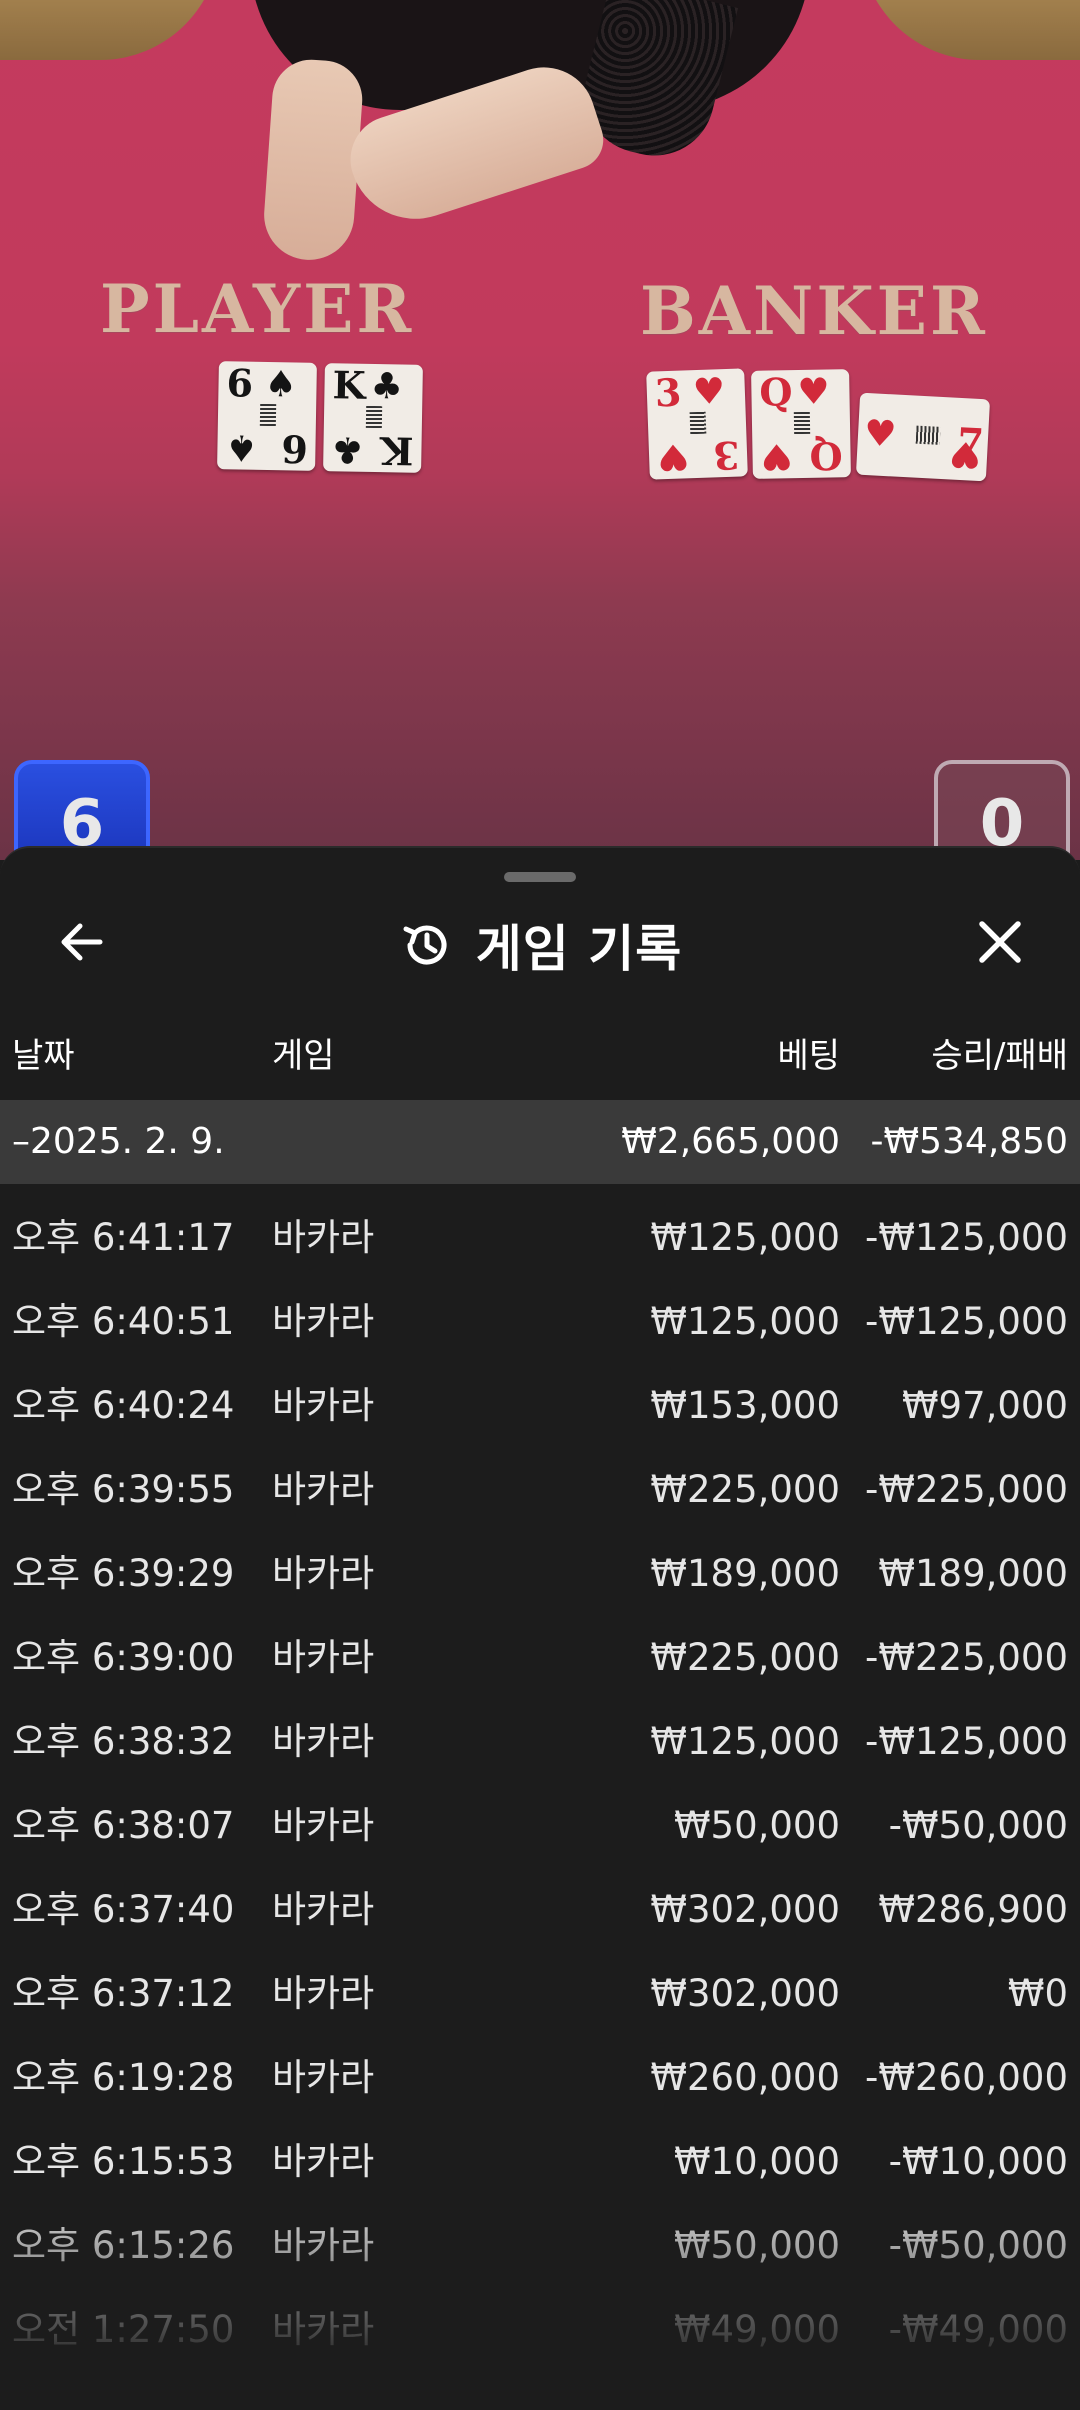 This screenshot has width=1080, height=2410. What do you see at coordinates (540, 1994) in the screenshot?
I see `history-row: 오후 6:37:12 바카라 ₩302,000 ₩0` at bounding box center [540, 1994].